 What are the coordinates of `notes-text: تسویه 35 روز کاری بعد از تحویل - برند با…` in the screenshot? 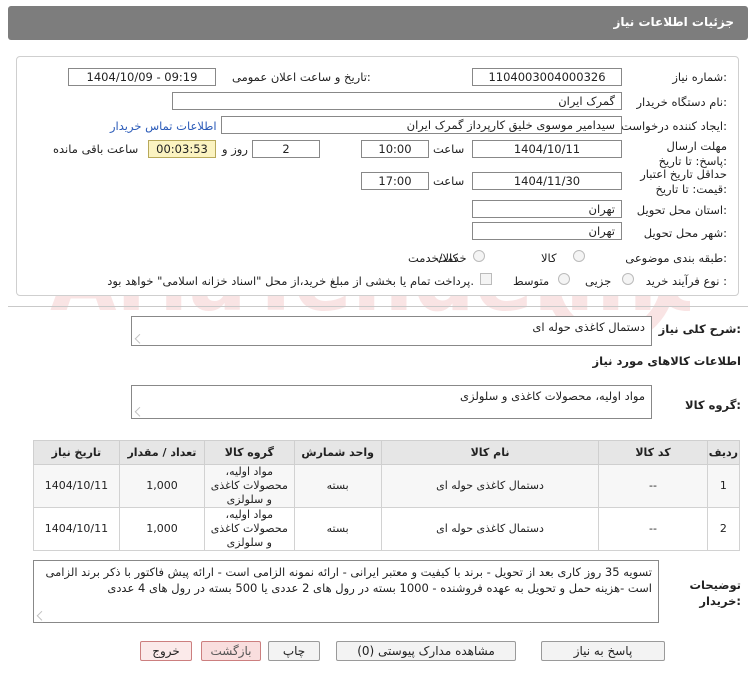 It's located at (348, 580).